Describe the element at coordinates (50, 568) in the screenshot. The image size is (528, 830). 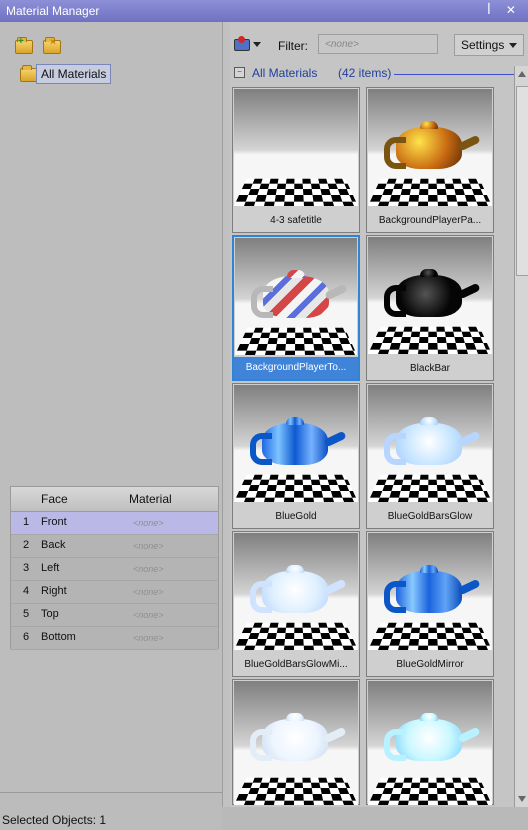
I see `face-cell: Left` at that location.